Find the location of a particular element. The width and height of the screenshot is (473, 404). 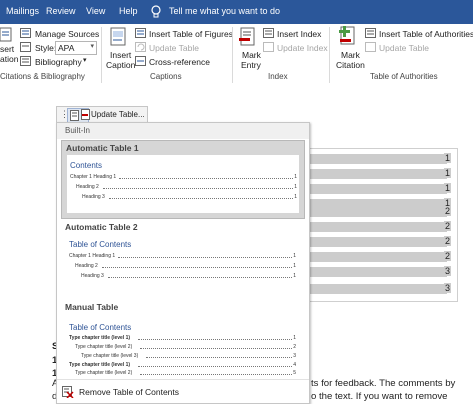

tell-me-search: Tell me what you want to do is located at coordinates (224, 11).